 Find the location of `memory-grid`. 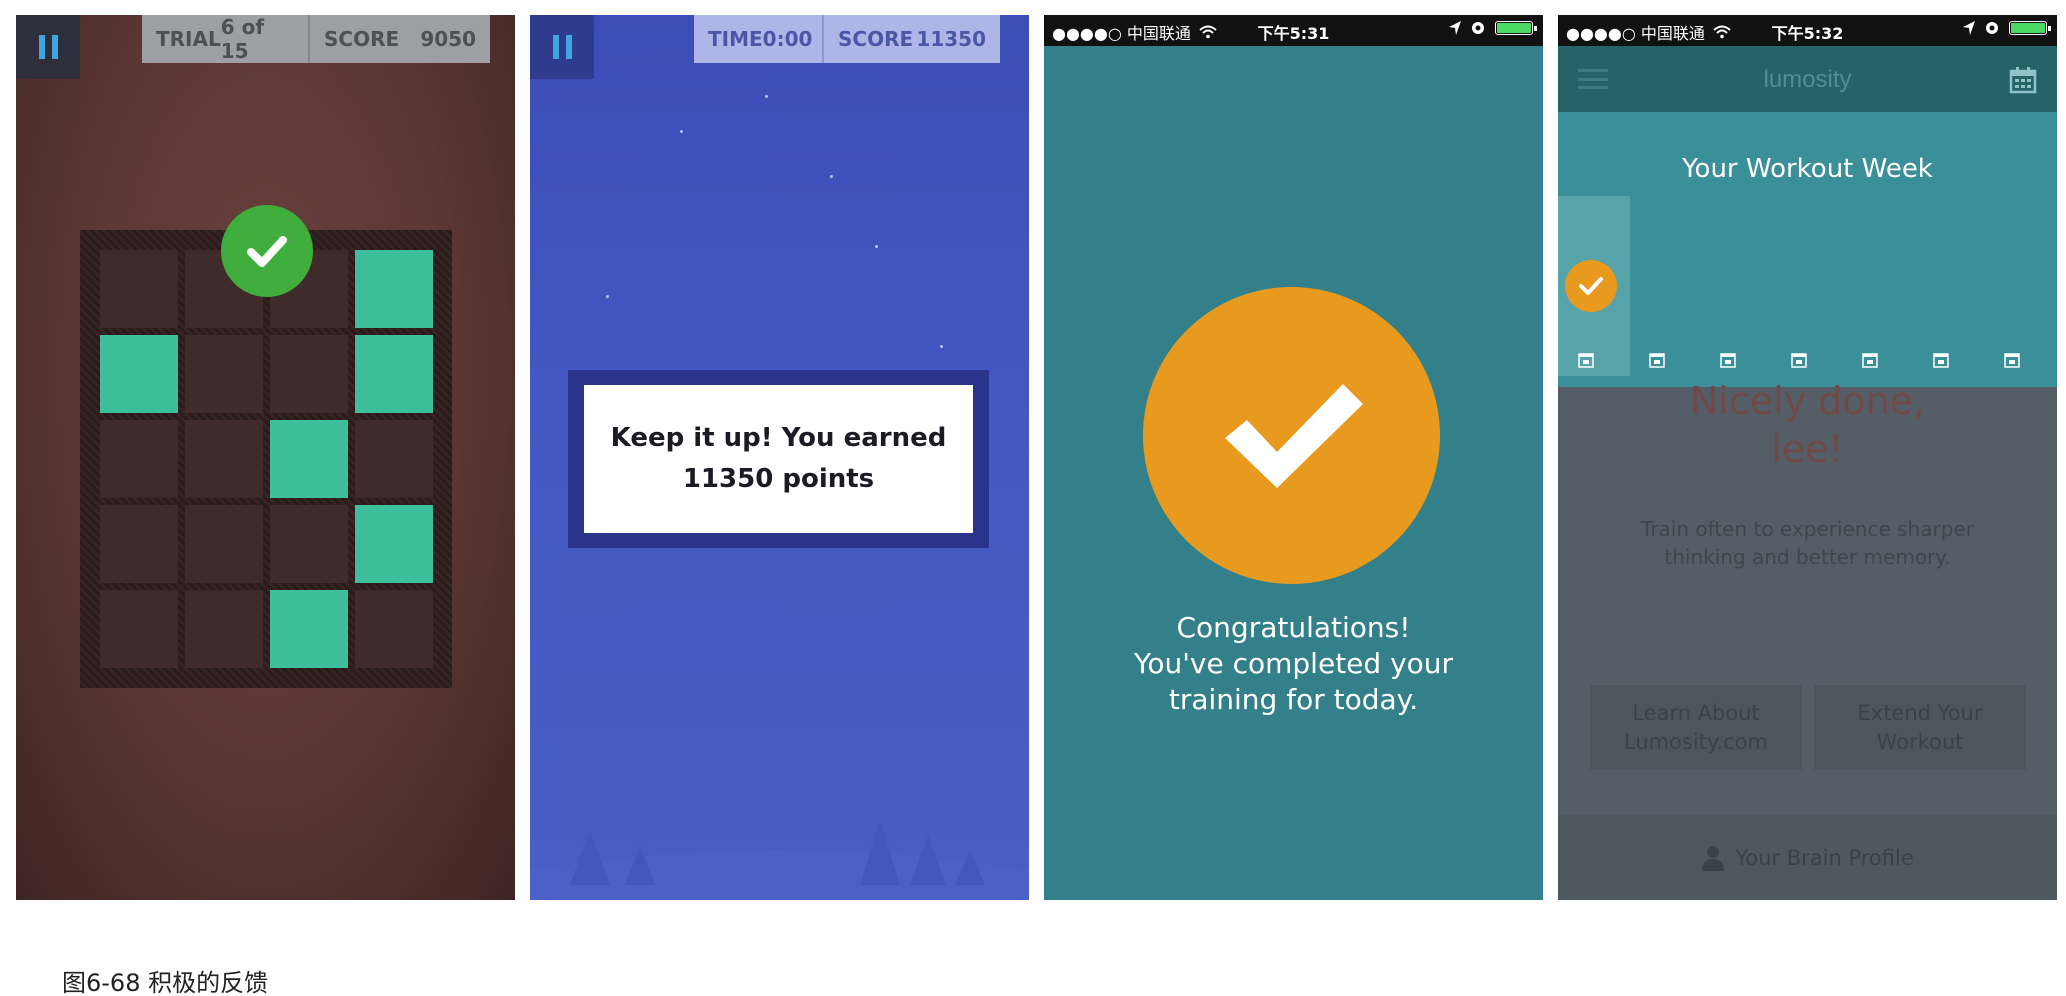

memory-grid is located at coordinates (266, 459).